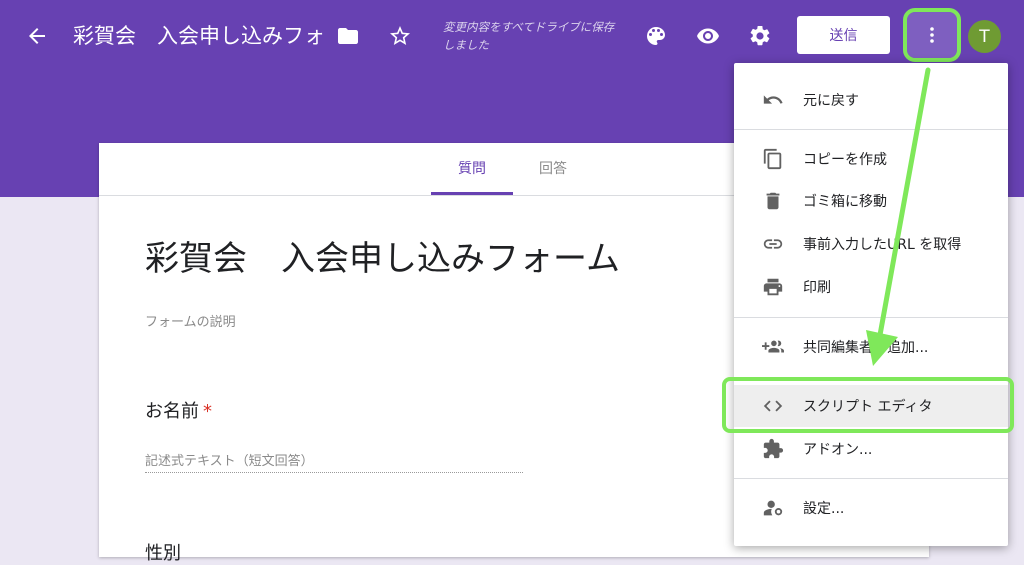 Image resolution: width=1024 pixels, height=565 pixels. Describe the element at coordinates (207, 411) in the screenshot. I see `required-mark: *` at that location.